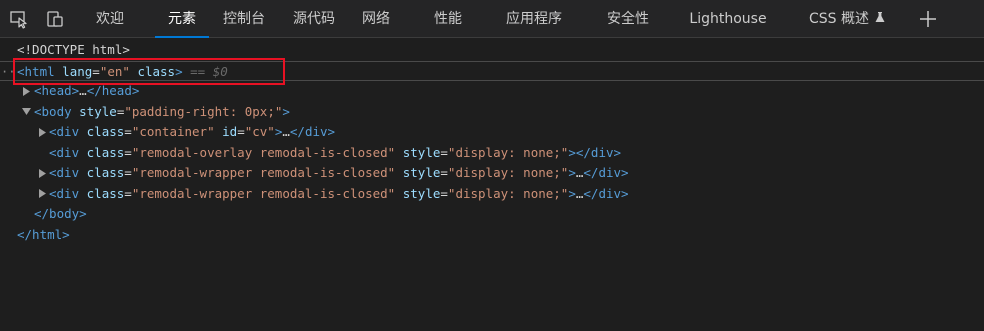 The height and width of the screenshot is (331, 984). Describe the element at coordinates (113, 90) in the screenshot. I see `tag-close: </head>` at that location.